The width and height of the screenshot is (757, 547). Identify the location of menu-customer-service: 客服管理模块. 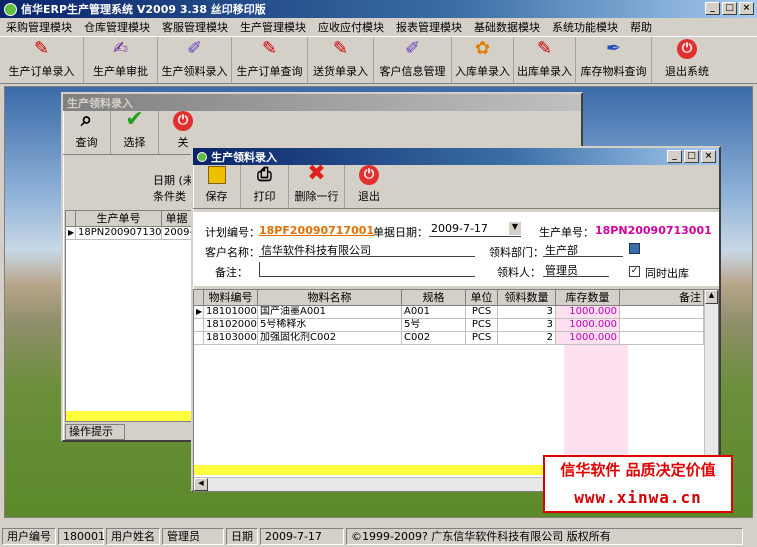
(195, 27).